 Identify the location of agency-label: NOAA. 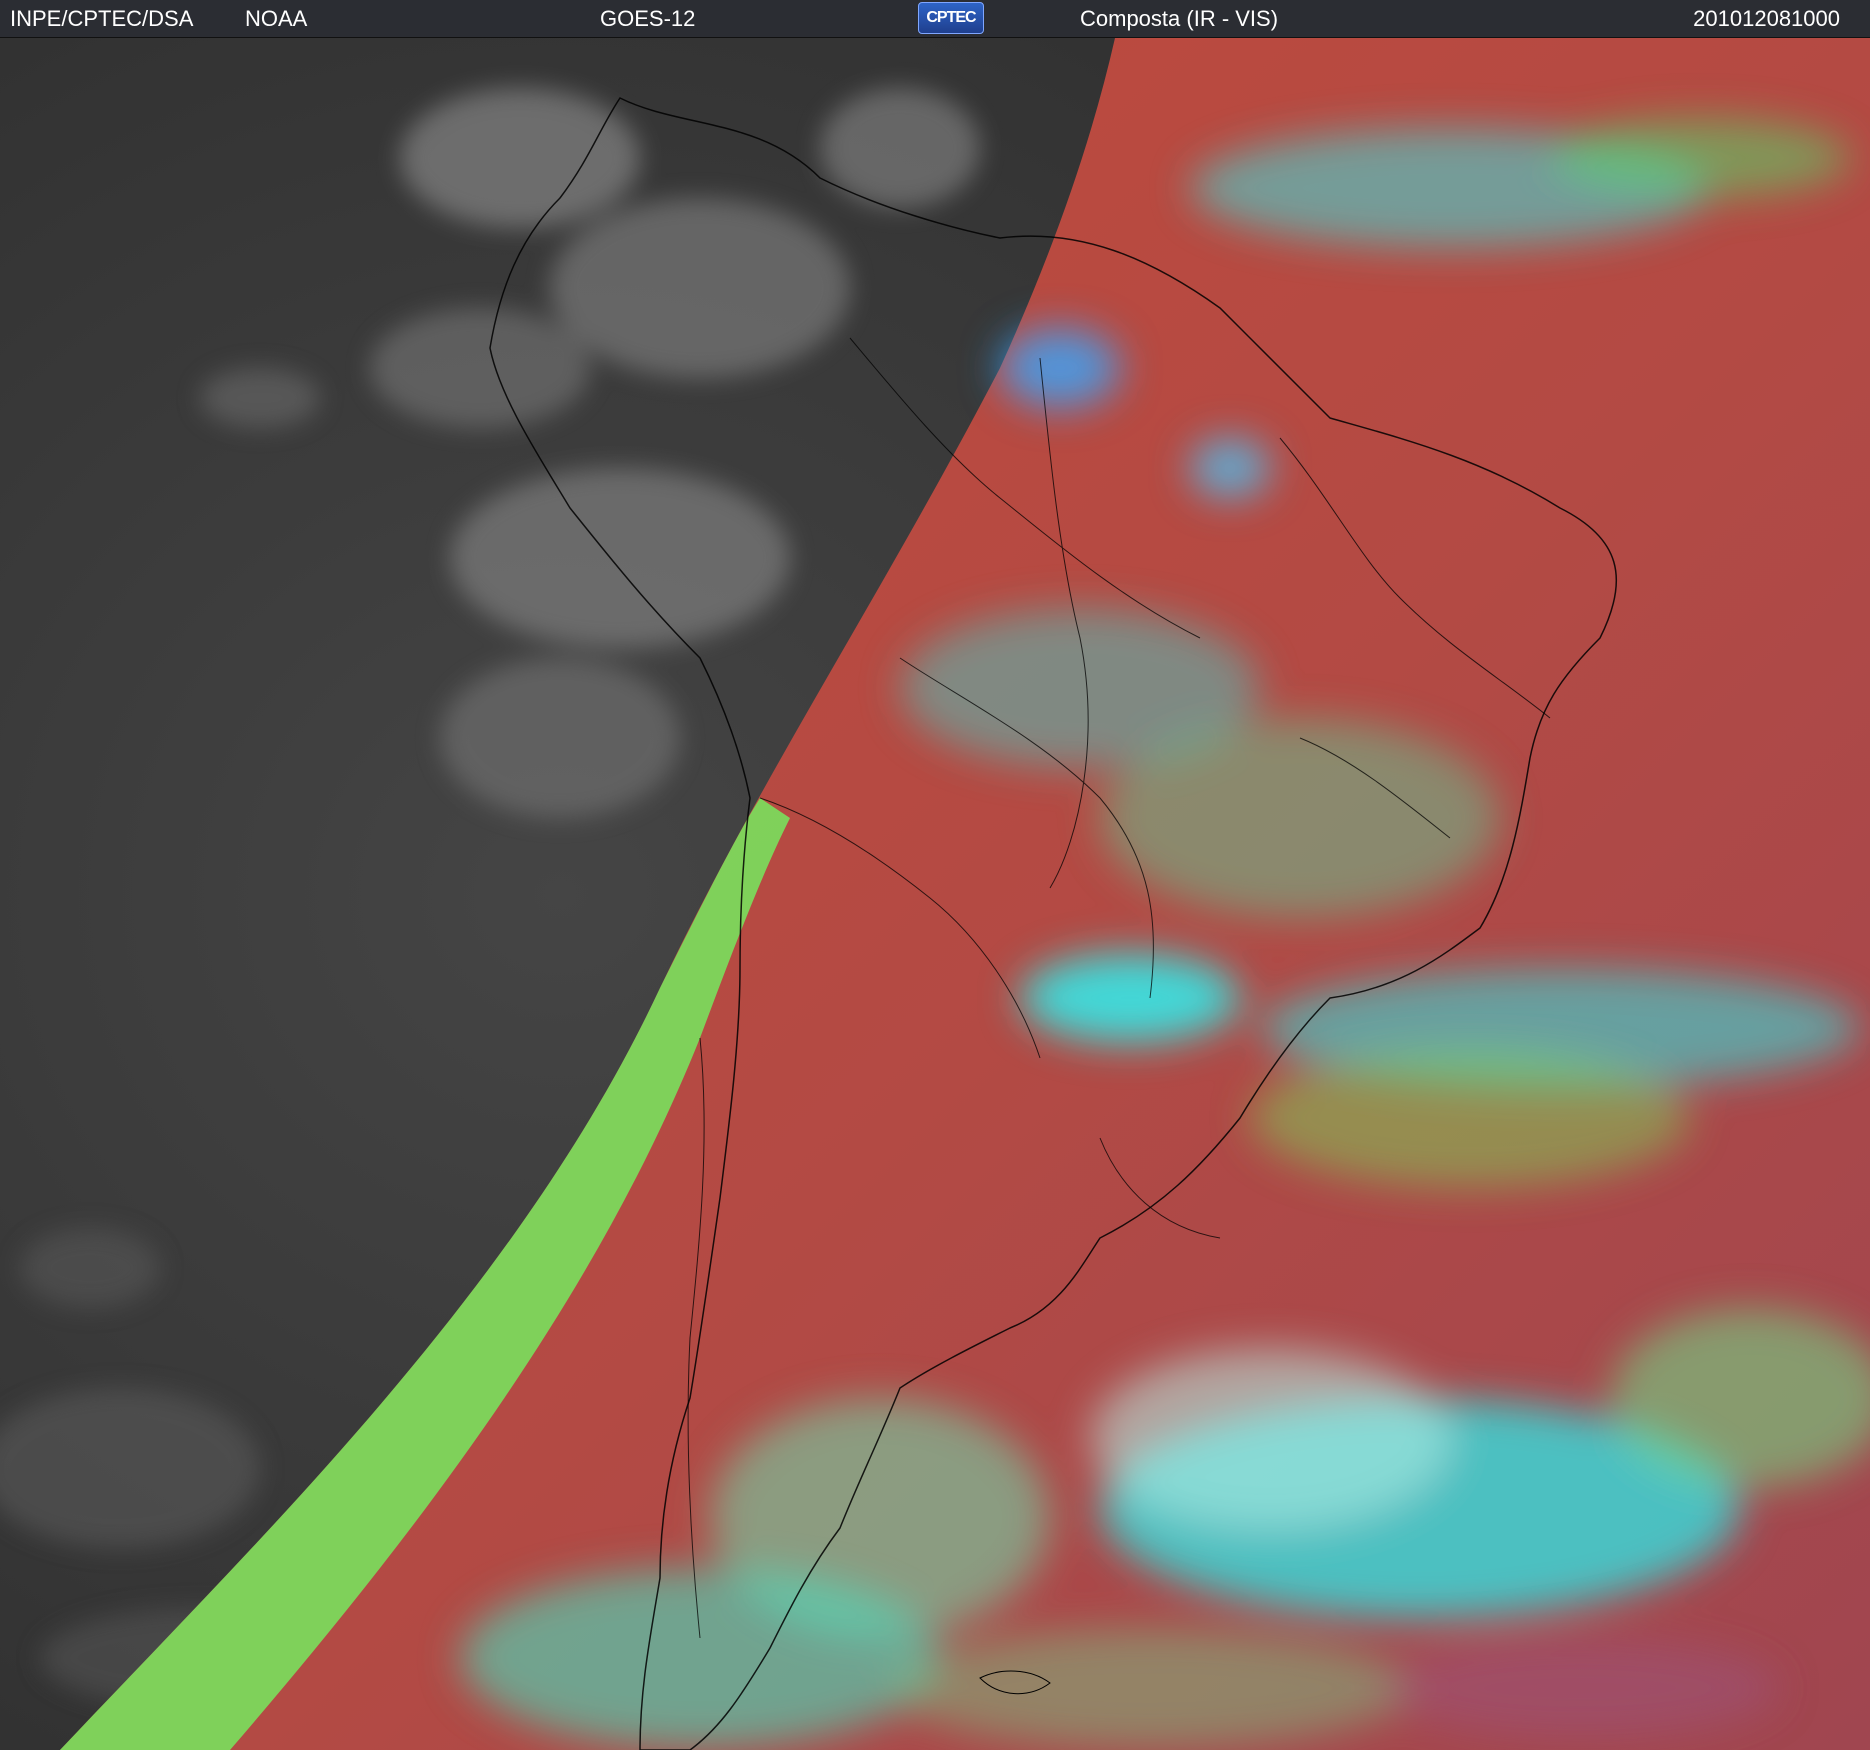
(276, 18).